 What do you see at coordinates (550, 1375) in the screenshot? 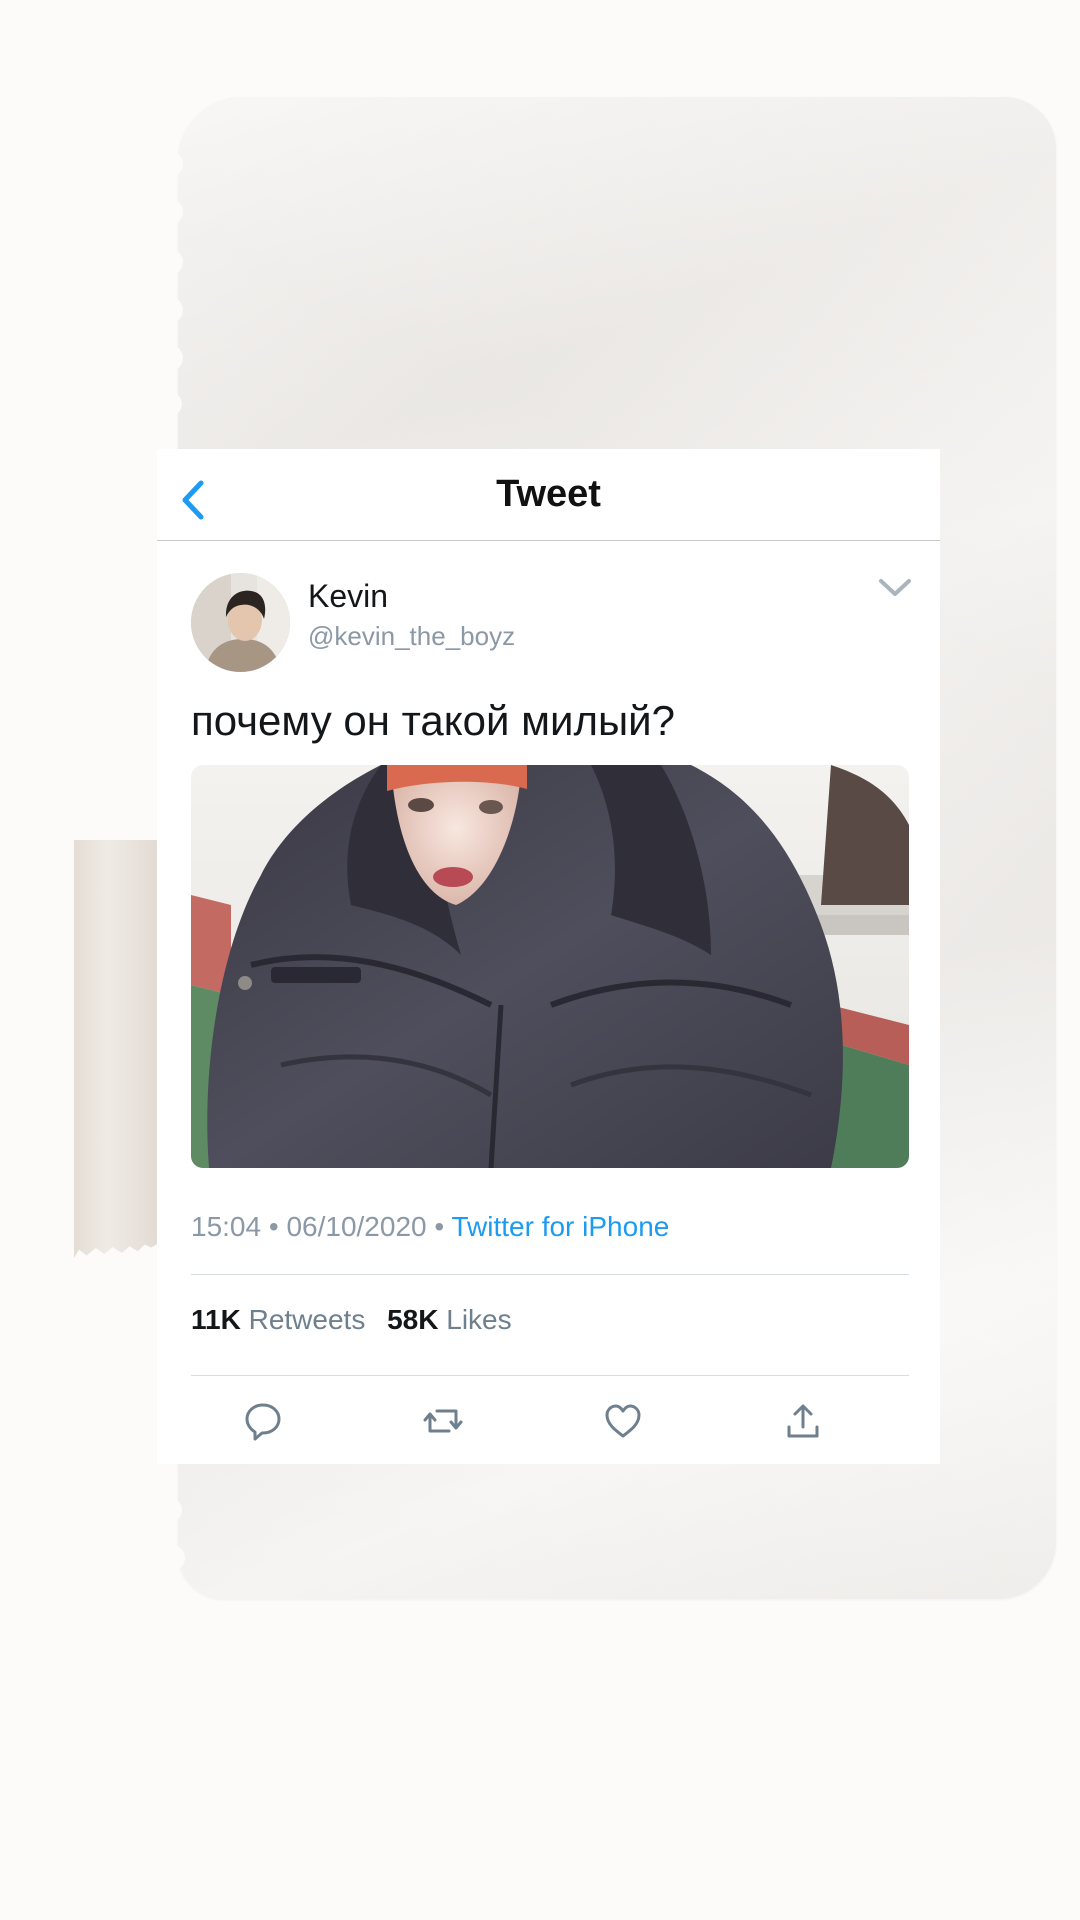
I see `stats-divider-bottom` at bounding box center [550, 1375].